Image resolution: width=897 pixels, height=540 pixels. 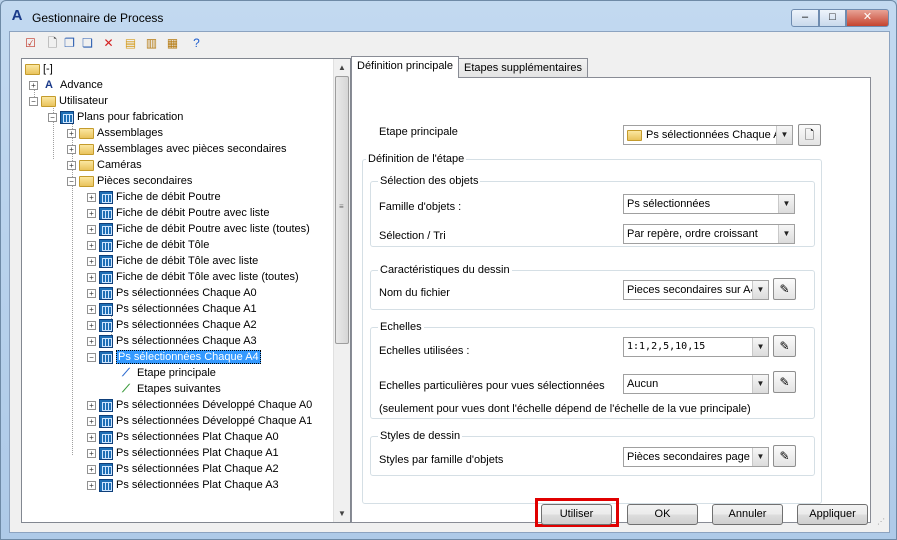 What do you see at coordinates (193, 277) in the screenshot?
I see `tree-item: + Fiche de débit Tôle avec liste (toutes)` at bounding box center [193, 277].